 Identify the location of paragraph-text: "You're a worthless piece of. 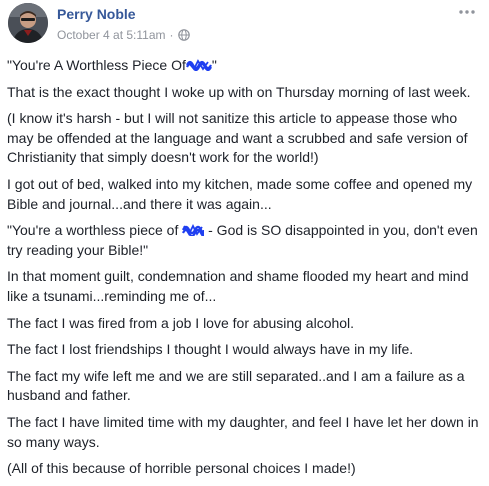
(93, 230).